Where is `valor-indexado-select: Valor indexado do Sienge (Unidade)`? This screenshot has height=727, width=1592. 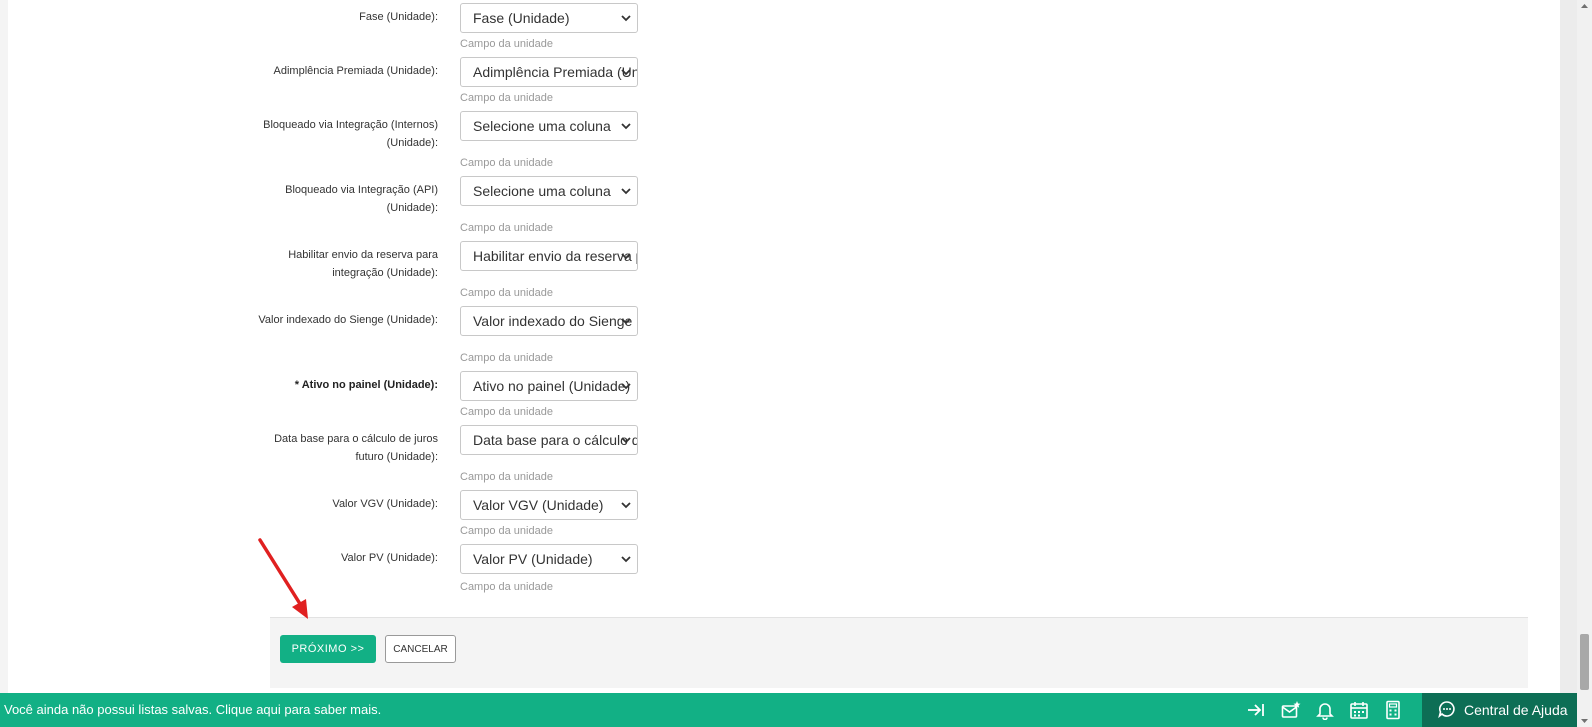 valor-indexado-select: Valor indexado do Sienge (Unidade) is located at coordinates (549, 321).